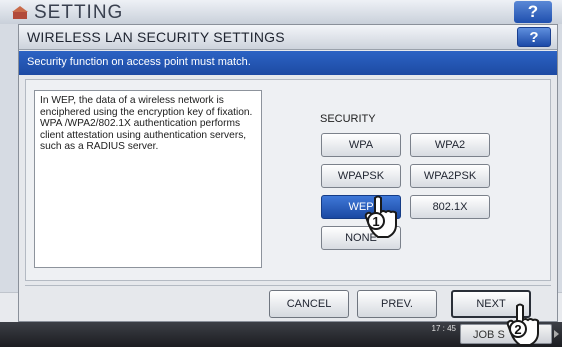 The height and width of the screenshot is (347, 562). What do you see at coordinates (361, 176) in the screenshot?
I see `security-option-wpapsk: WPAPSK` at bounding box center [361, 176].